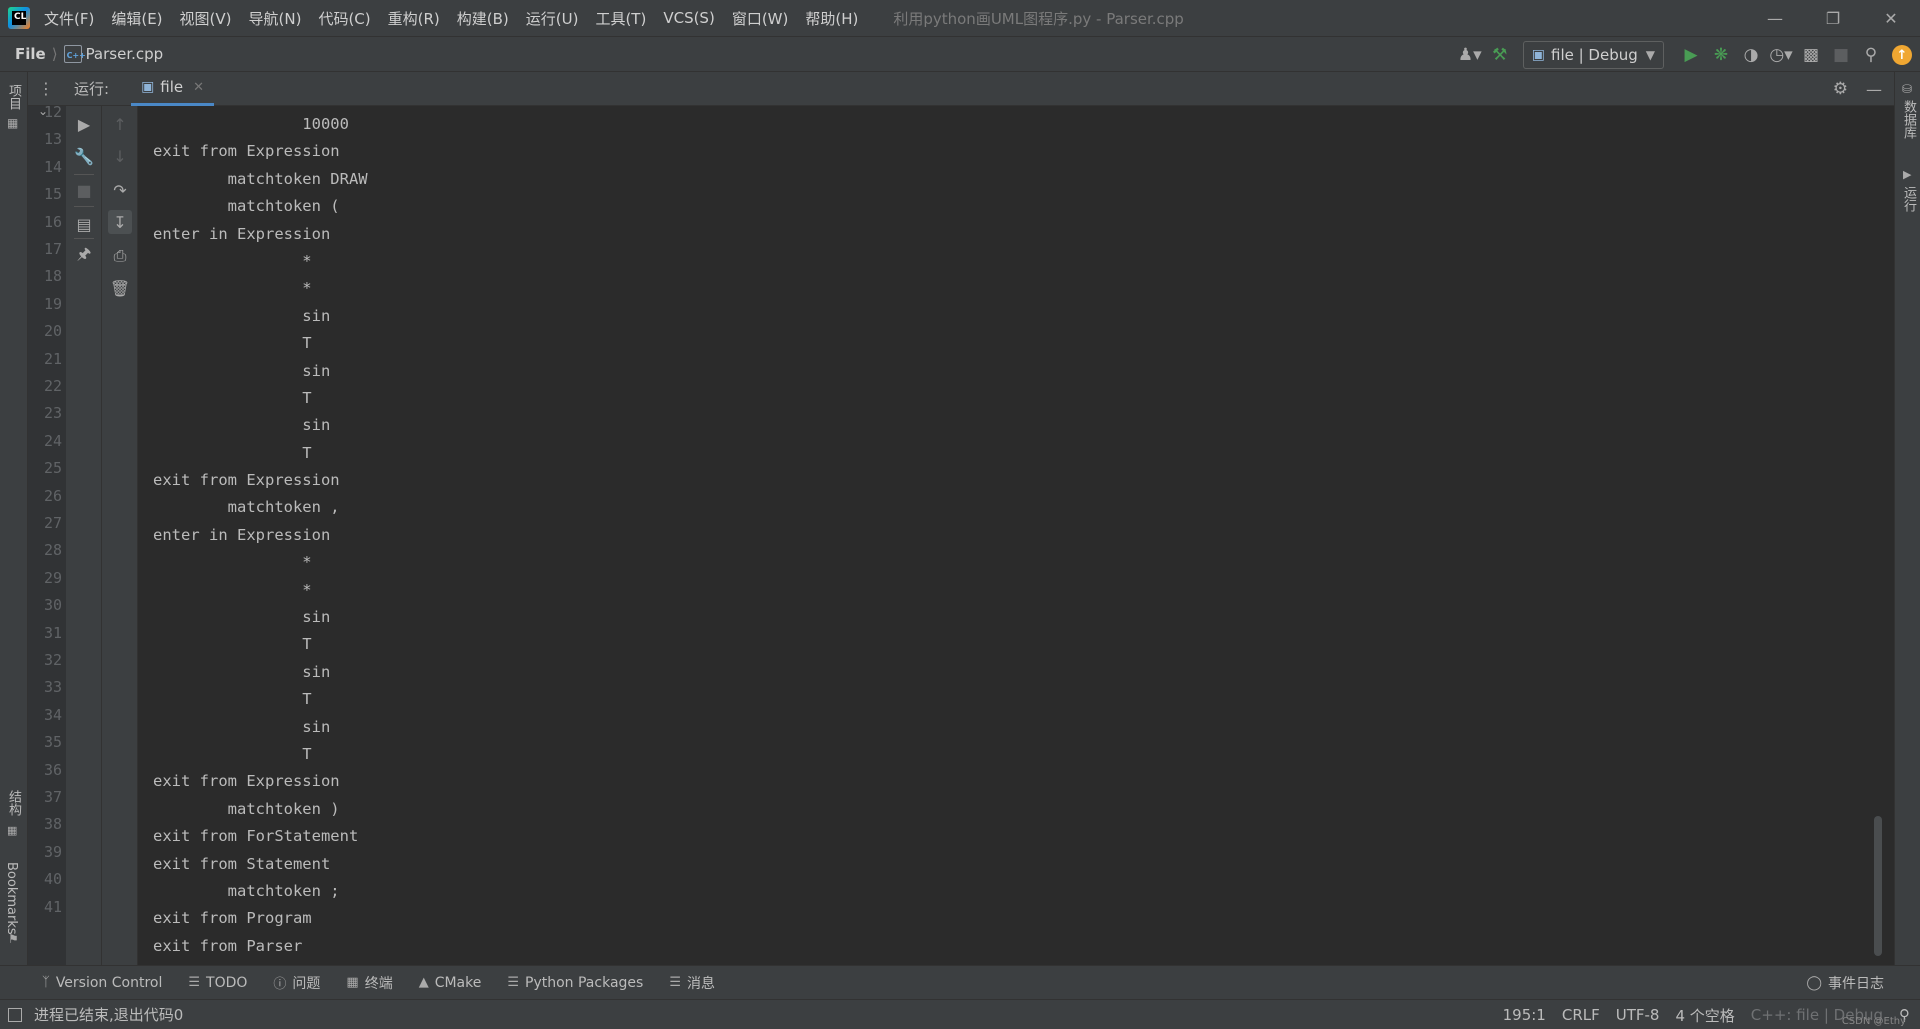 The image size is (1920, 1029). What do you see at coordinates (1781, 55) in the screenshot?
I see `profiler-icon: ◷▾` at bounding box center [1781, 55].